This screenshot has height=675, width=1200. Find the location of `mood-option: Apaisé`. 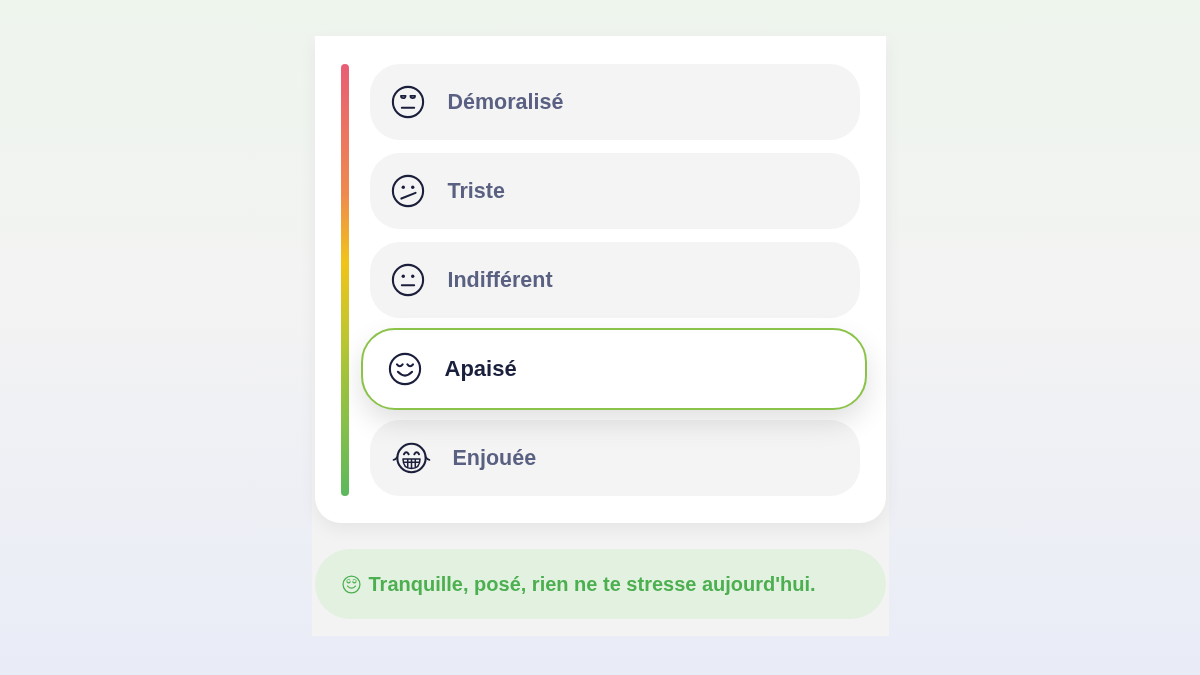

mood-option: Apaisé is located at coordinates (613, 369).